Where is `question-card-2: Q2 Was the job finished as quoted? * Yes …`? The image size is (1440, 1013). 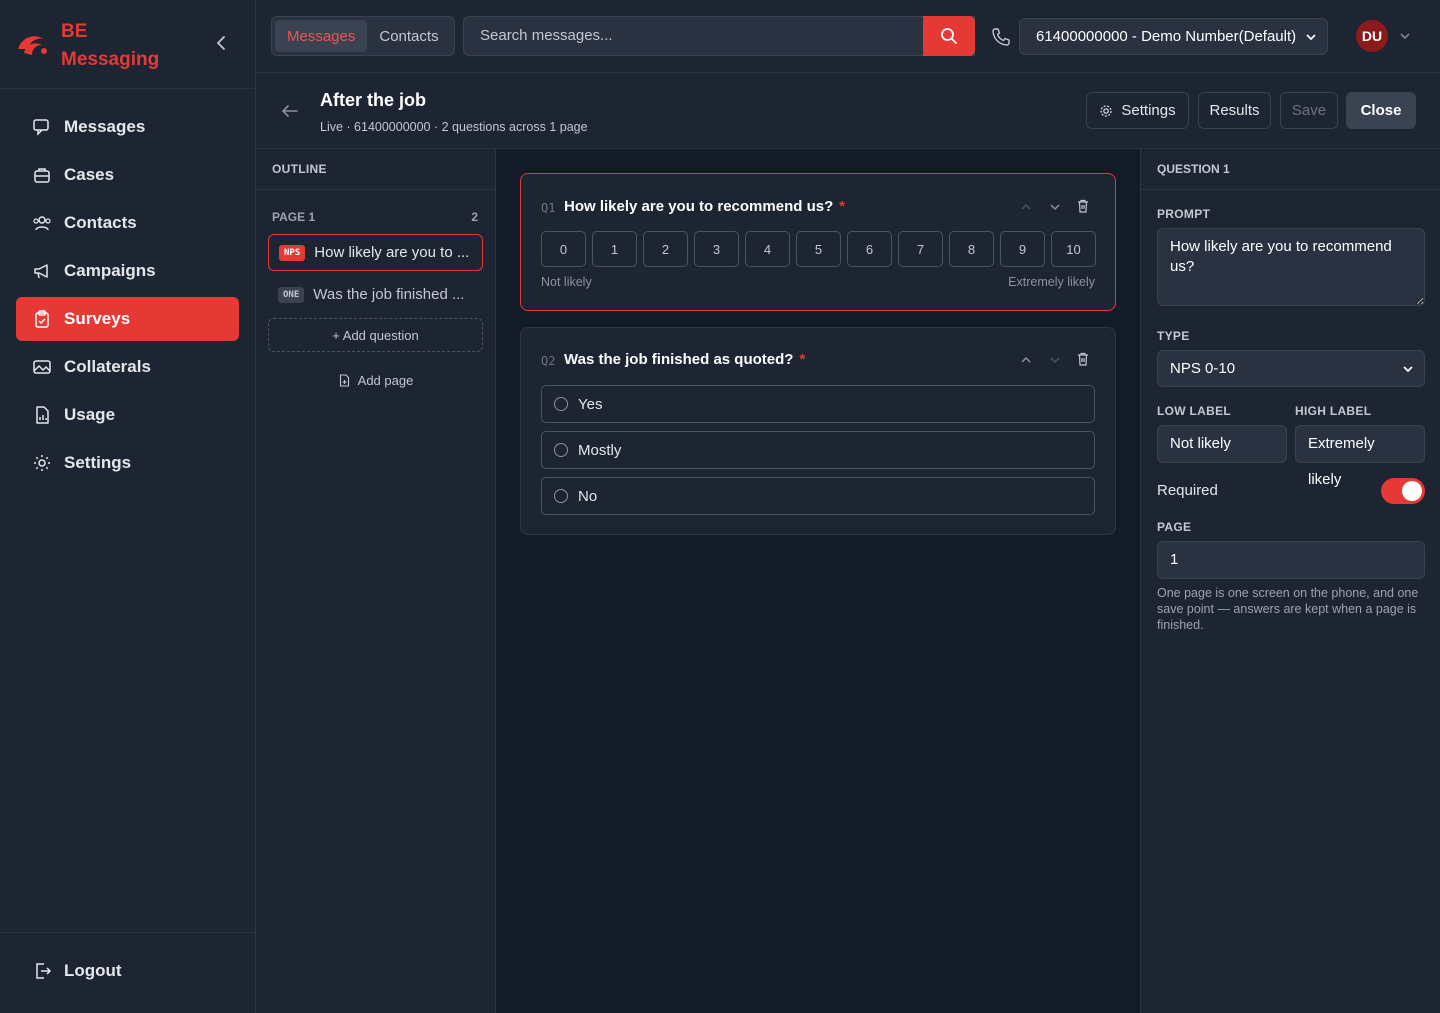 question-card-2: Q2 Was the job finished as quoted? * Yes … is located at coordinates (818, 431).